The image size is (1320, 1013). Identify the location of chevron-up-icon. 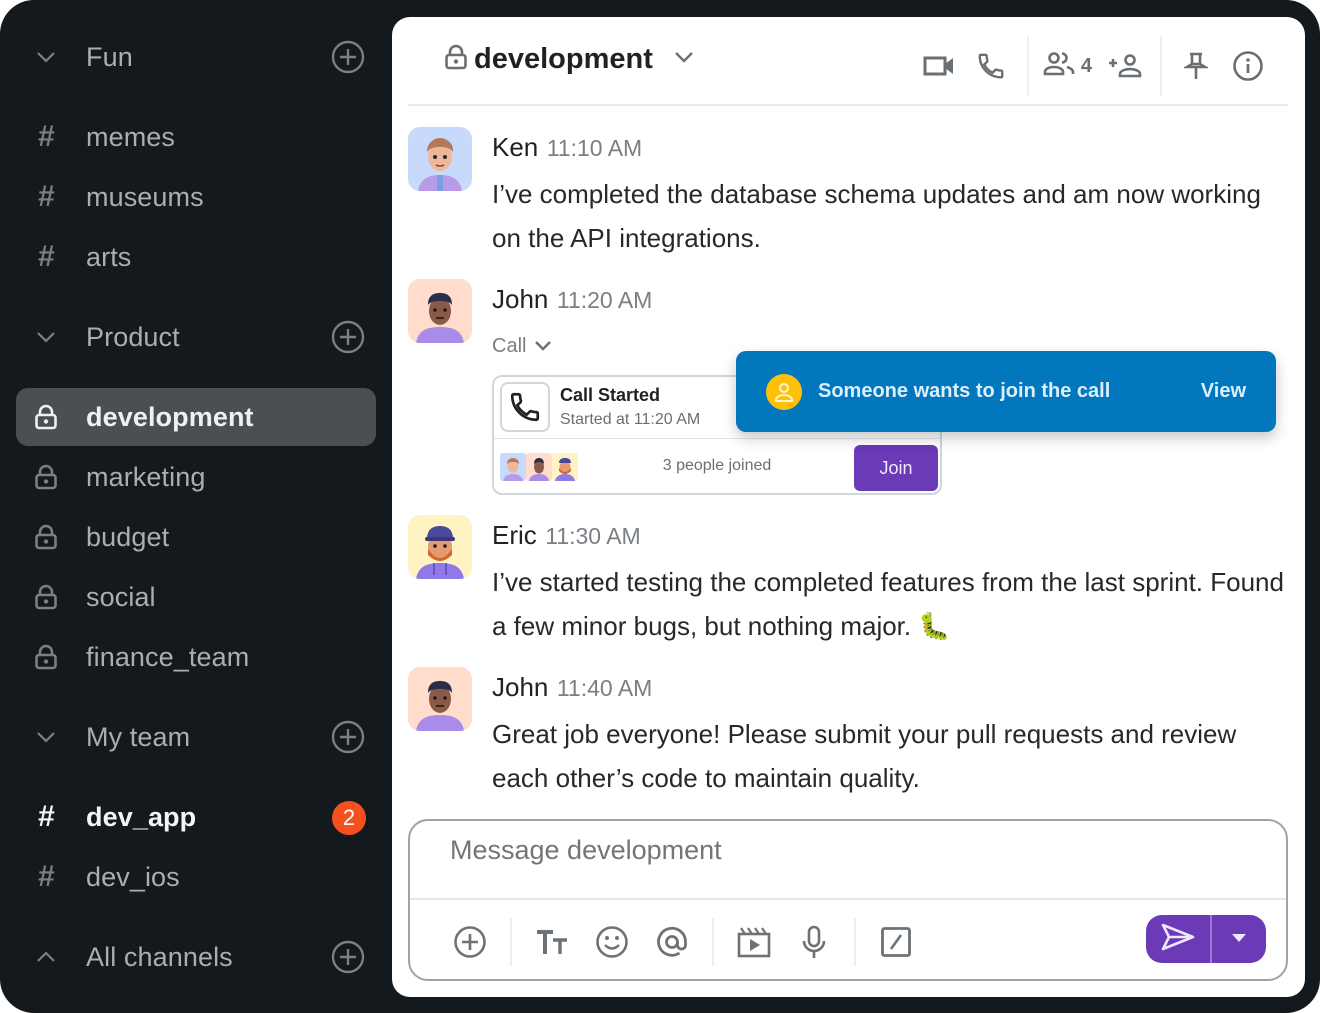
(46, 957).